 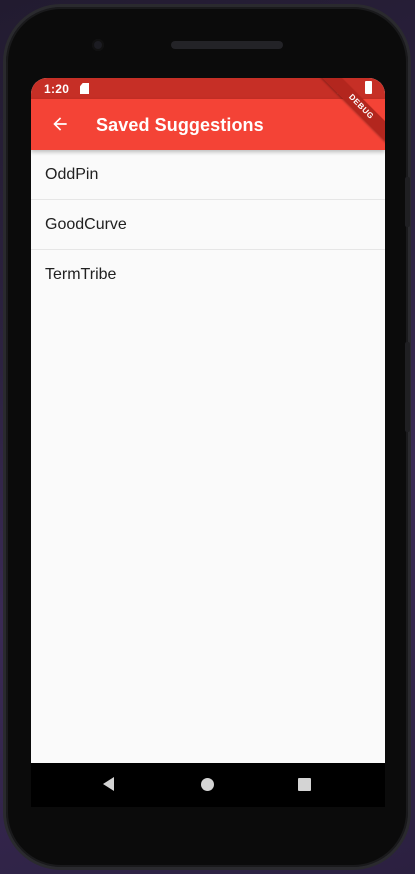 What do you see at coordinates (227, 45) in the screenshot?
I see `earpiece-speaker` at bounding box center [227, 45].